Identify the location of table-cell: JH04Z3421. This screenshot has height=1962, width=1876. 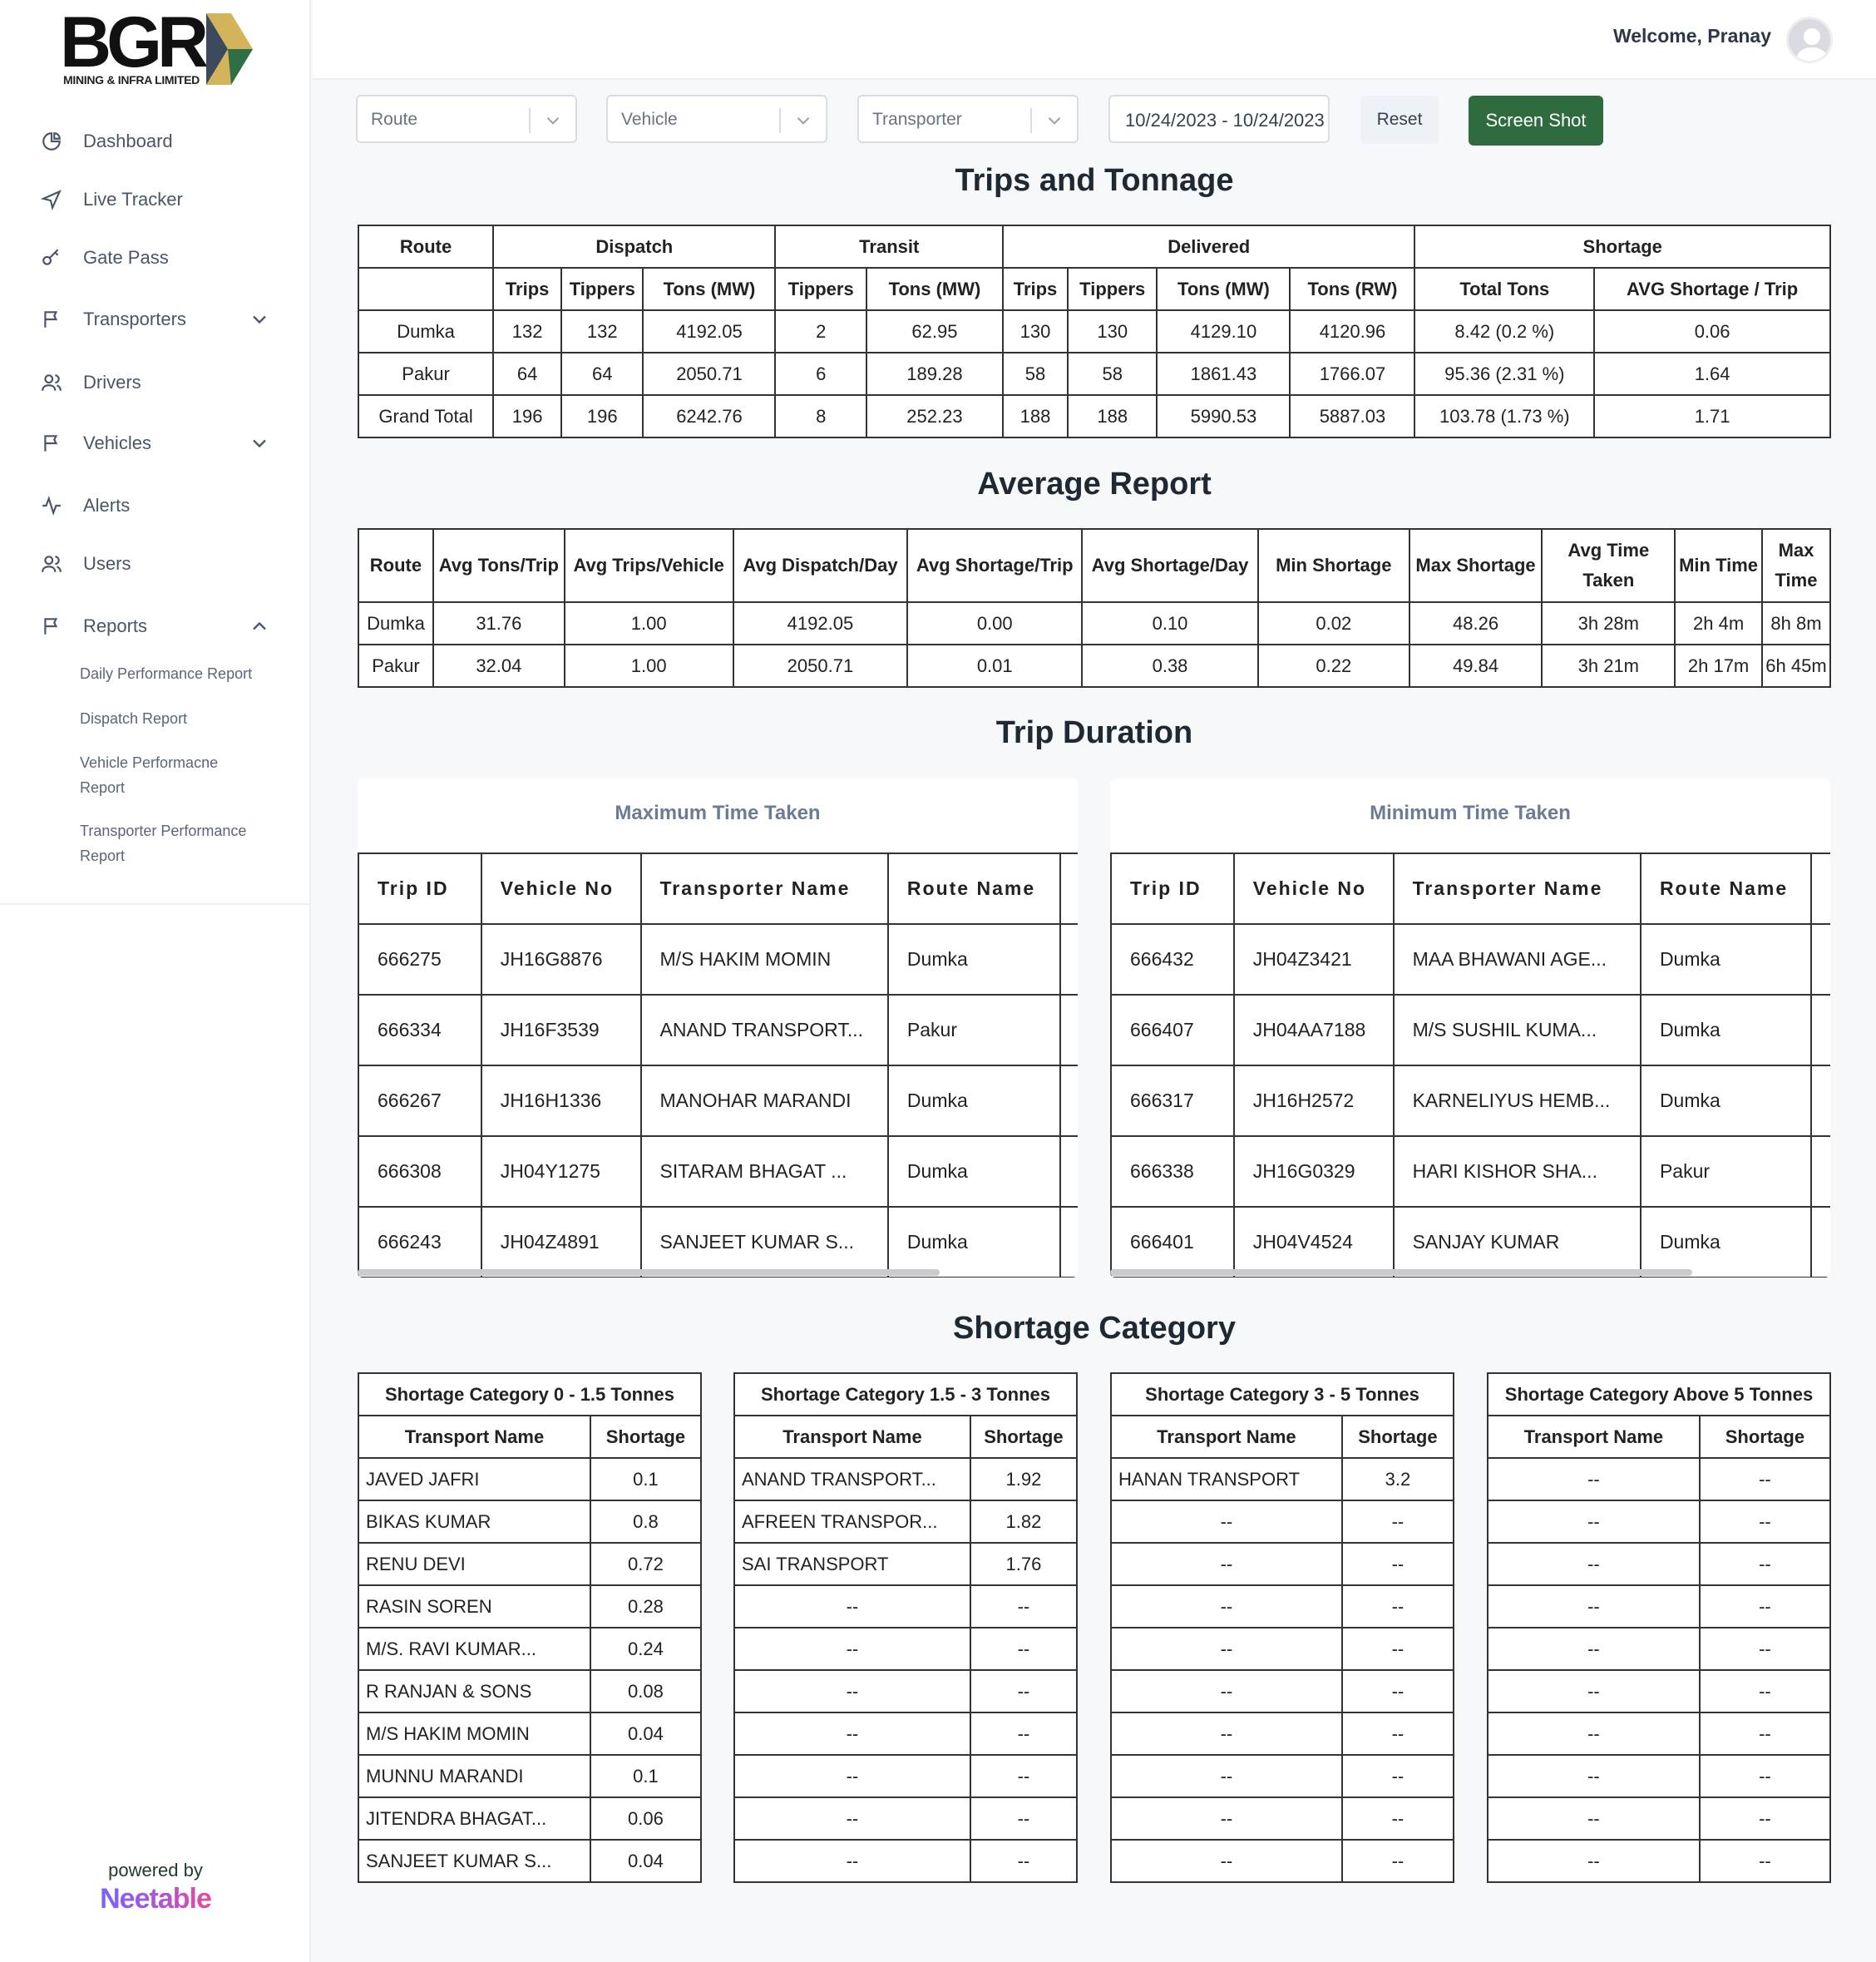
(1313, 959).